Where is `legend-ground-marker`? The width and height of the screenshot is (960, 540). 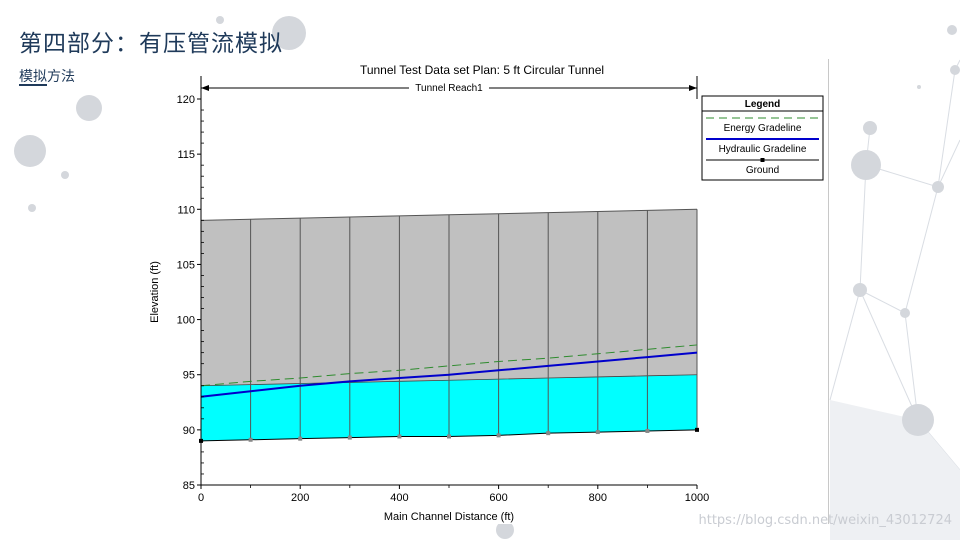
legend-ground-marker is located at coordinates (762, 160).